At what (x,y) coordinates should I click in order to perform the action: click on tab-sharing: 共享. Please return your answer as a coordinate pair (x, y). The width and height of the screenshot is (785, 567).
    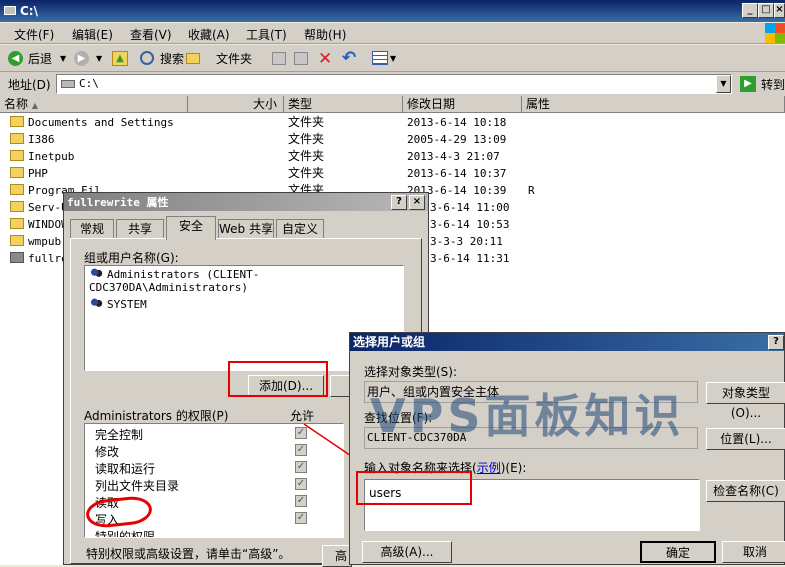
    Looking at the image, I should click on (140, 229).